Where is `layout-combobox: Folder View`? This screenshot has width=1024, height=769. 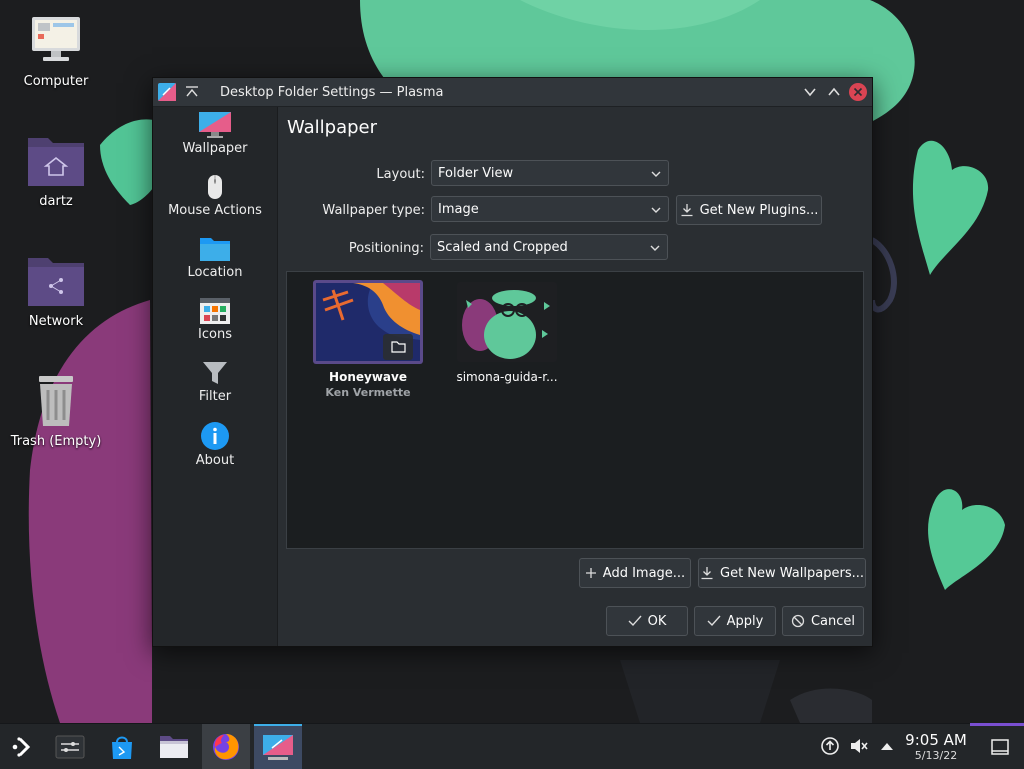
layout-combobox: Folder View is located at coordinates (550, 173).